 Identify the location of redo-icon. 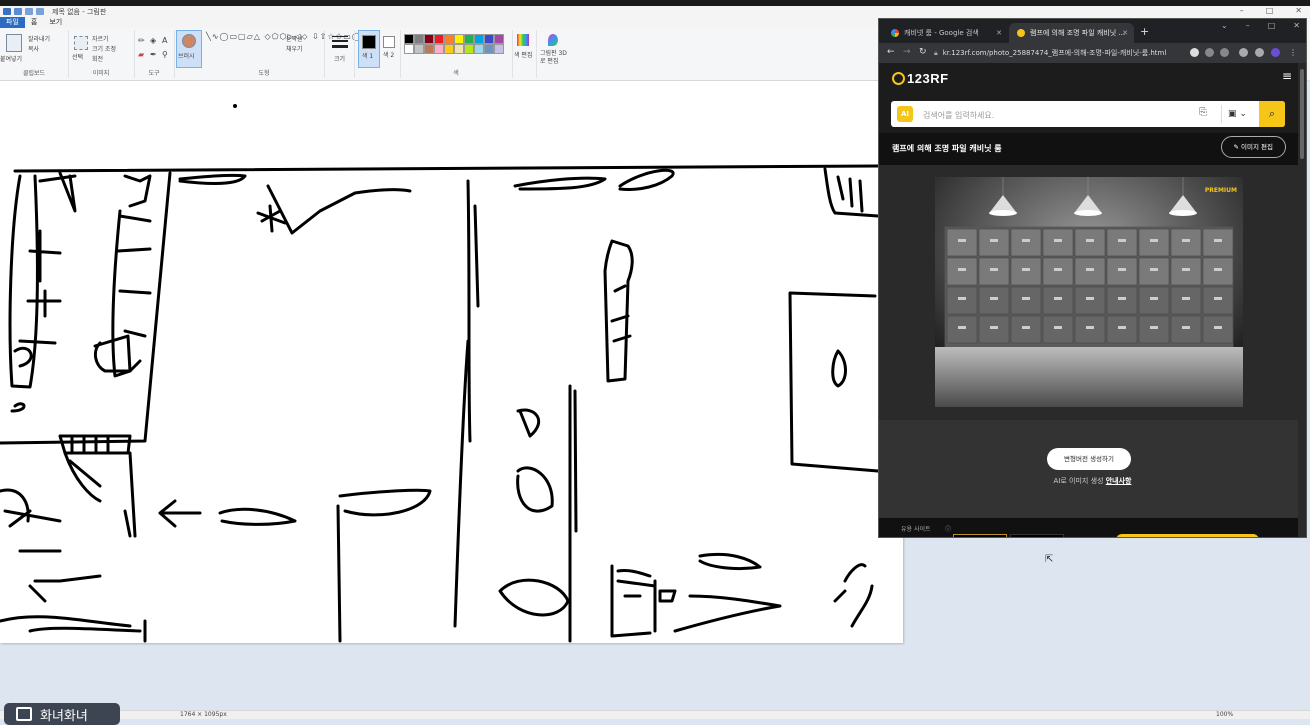
(40, 11).